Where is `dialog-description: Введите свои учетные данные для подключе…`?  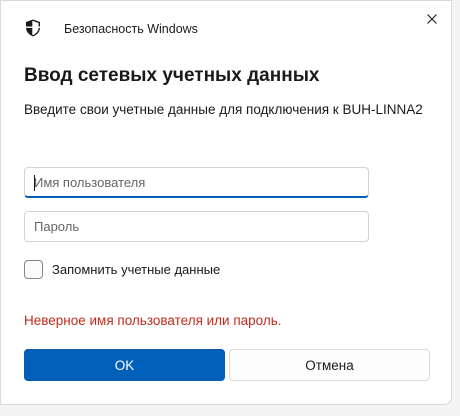
dialog-description: Введите свои учетные данные для подключе… is located at coordinates (223, 109).